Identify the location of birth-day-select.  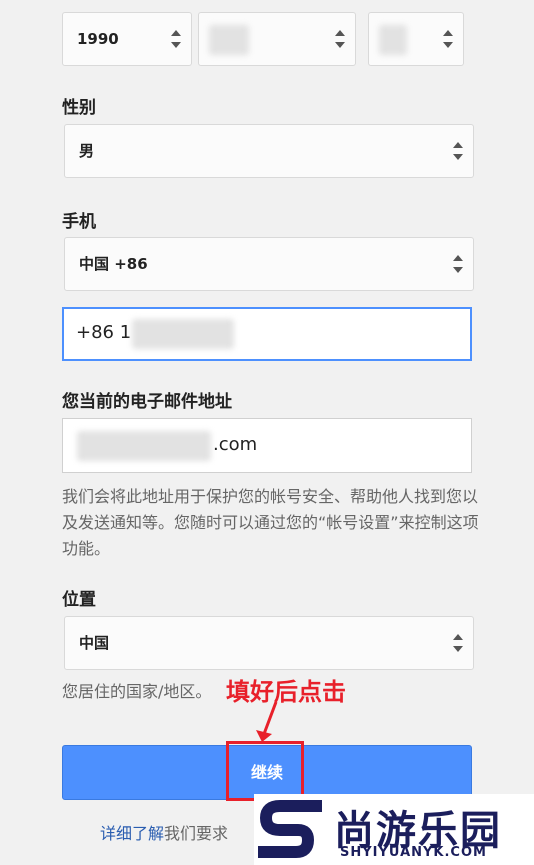
(416, 39).